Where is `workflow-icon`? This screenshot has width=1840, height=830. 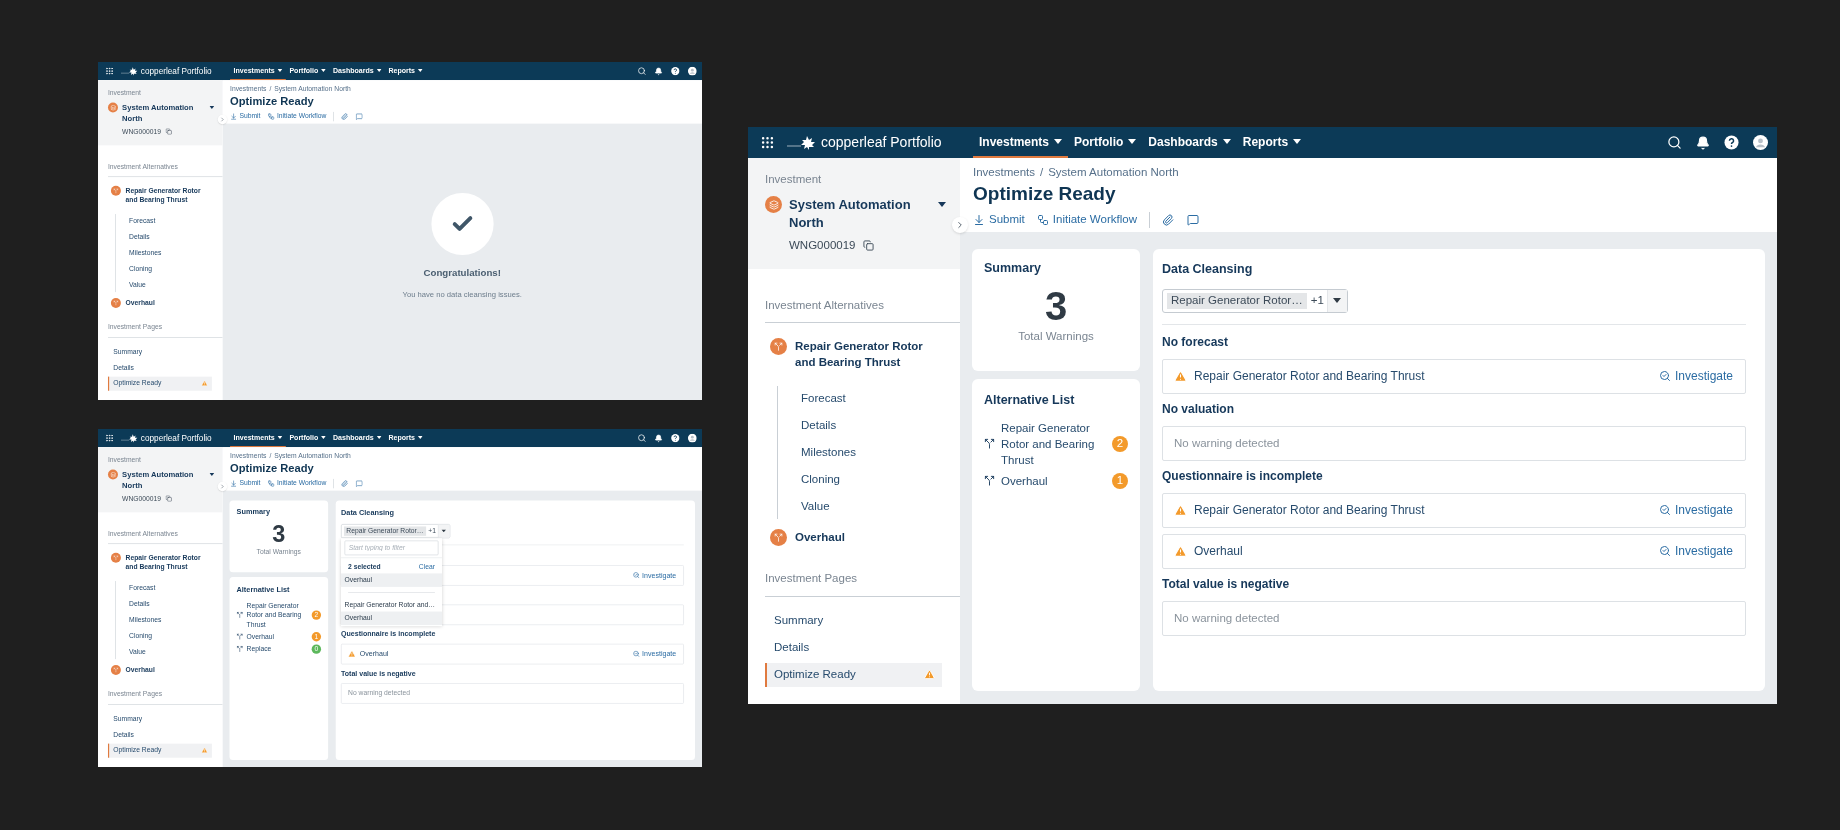
workflow-icon is located at coordinates (1042, 219).